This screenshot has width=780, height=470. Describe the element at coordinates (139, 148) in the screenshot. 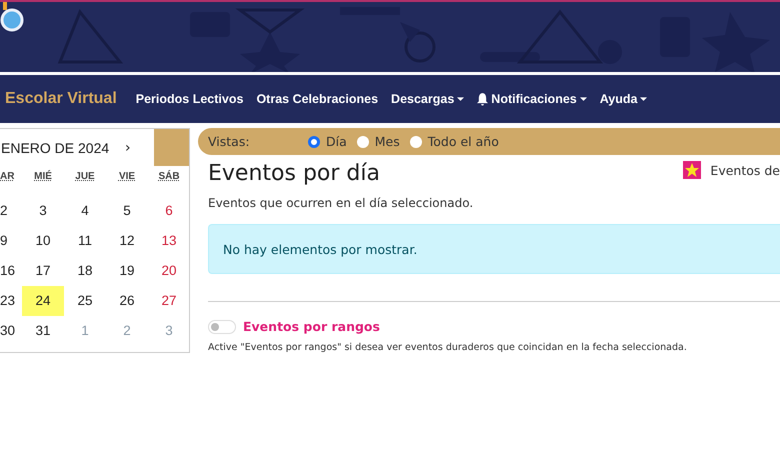

I see `next-month-button: ›` at that location.